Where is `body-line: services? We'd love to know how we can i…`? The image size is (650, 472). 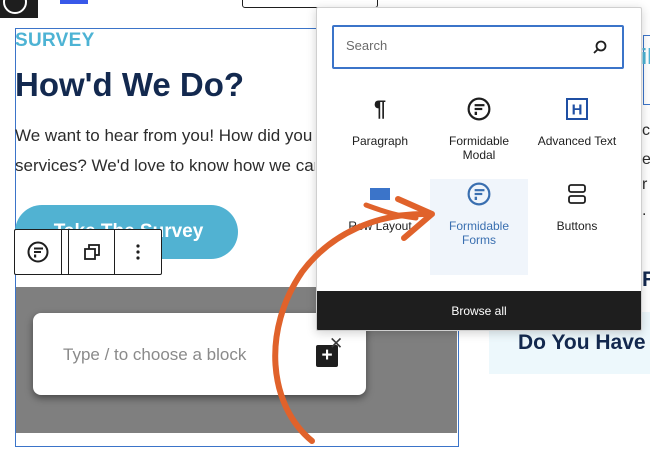 body-line: services? We'd love to know how we can i… is located at coordinates (165, 165).